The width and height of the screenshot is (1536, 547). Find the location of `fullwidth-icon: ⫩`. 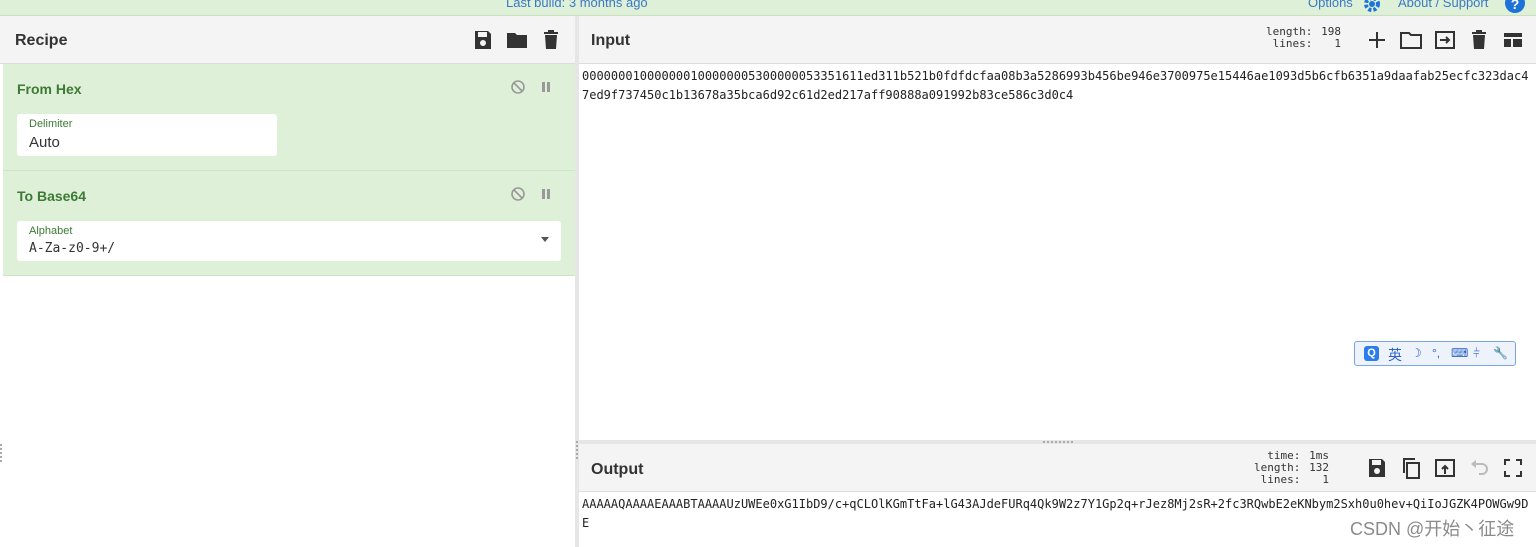

fullwidth-icon: ⫩ is located at coordinates (1476, 353).